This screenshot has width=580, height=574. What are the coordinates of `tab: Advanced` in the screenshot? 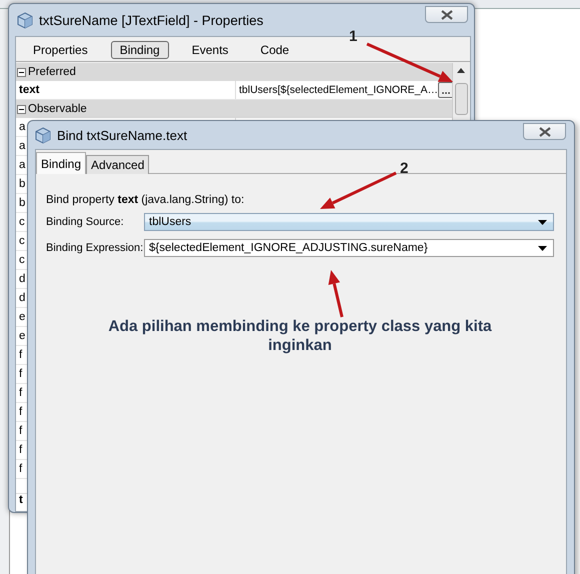 It's located at (118, 164).